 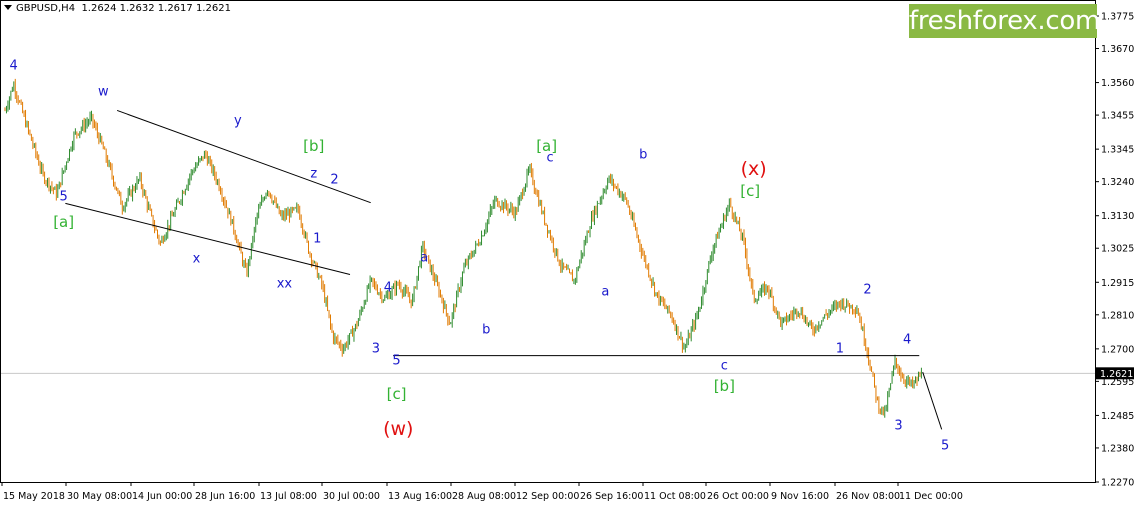 I want to click on x-tick-label: 14 Jun 00:00, so click(x=162, y=496).